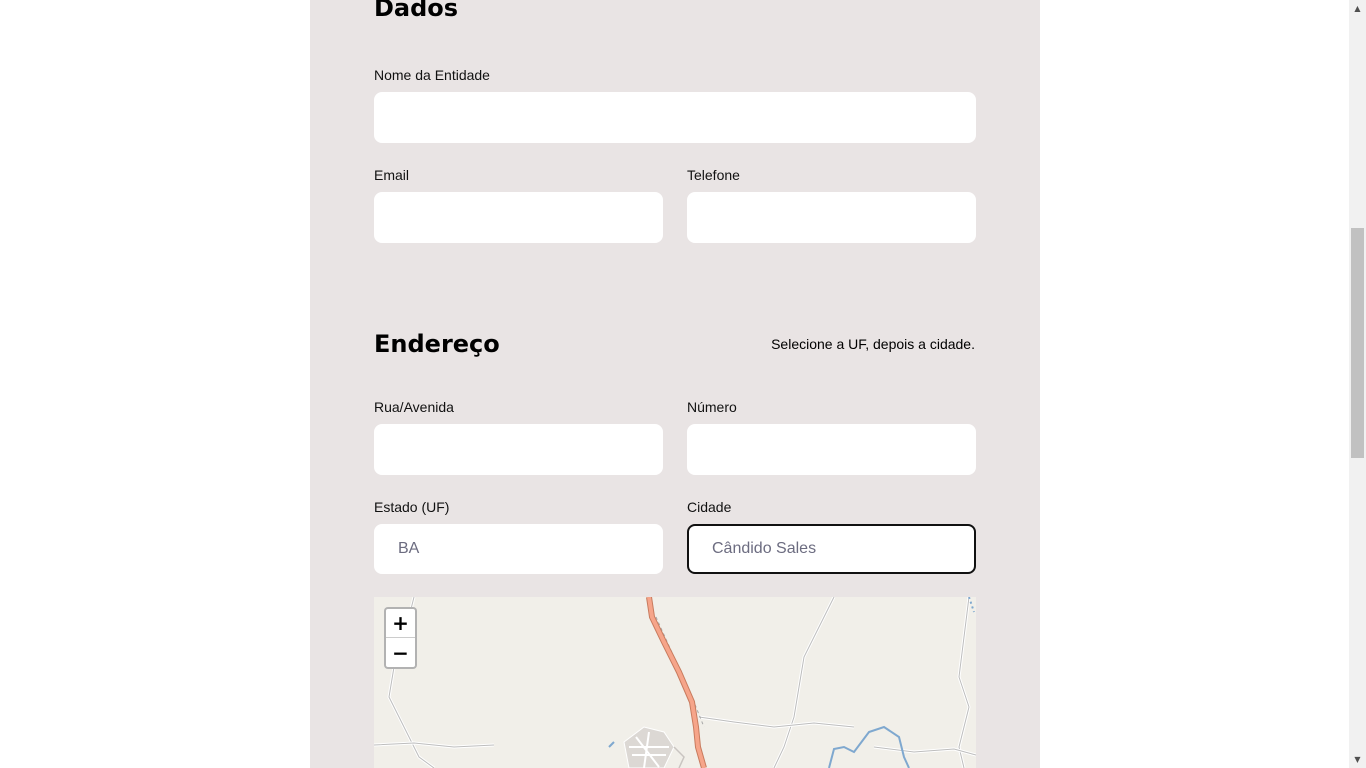 The width and height of the screenshot is (1366, 768). I want to click on map-zoom-control: + −, so click(400, 638).